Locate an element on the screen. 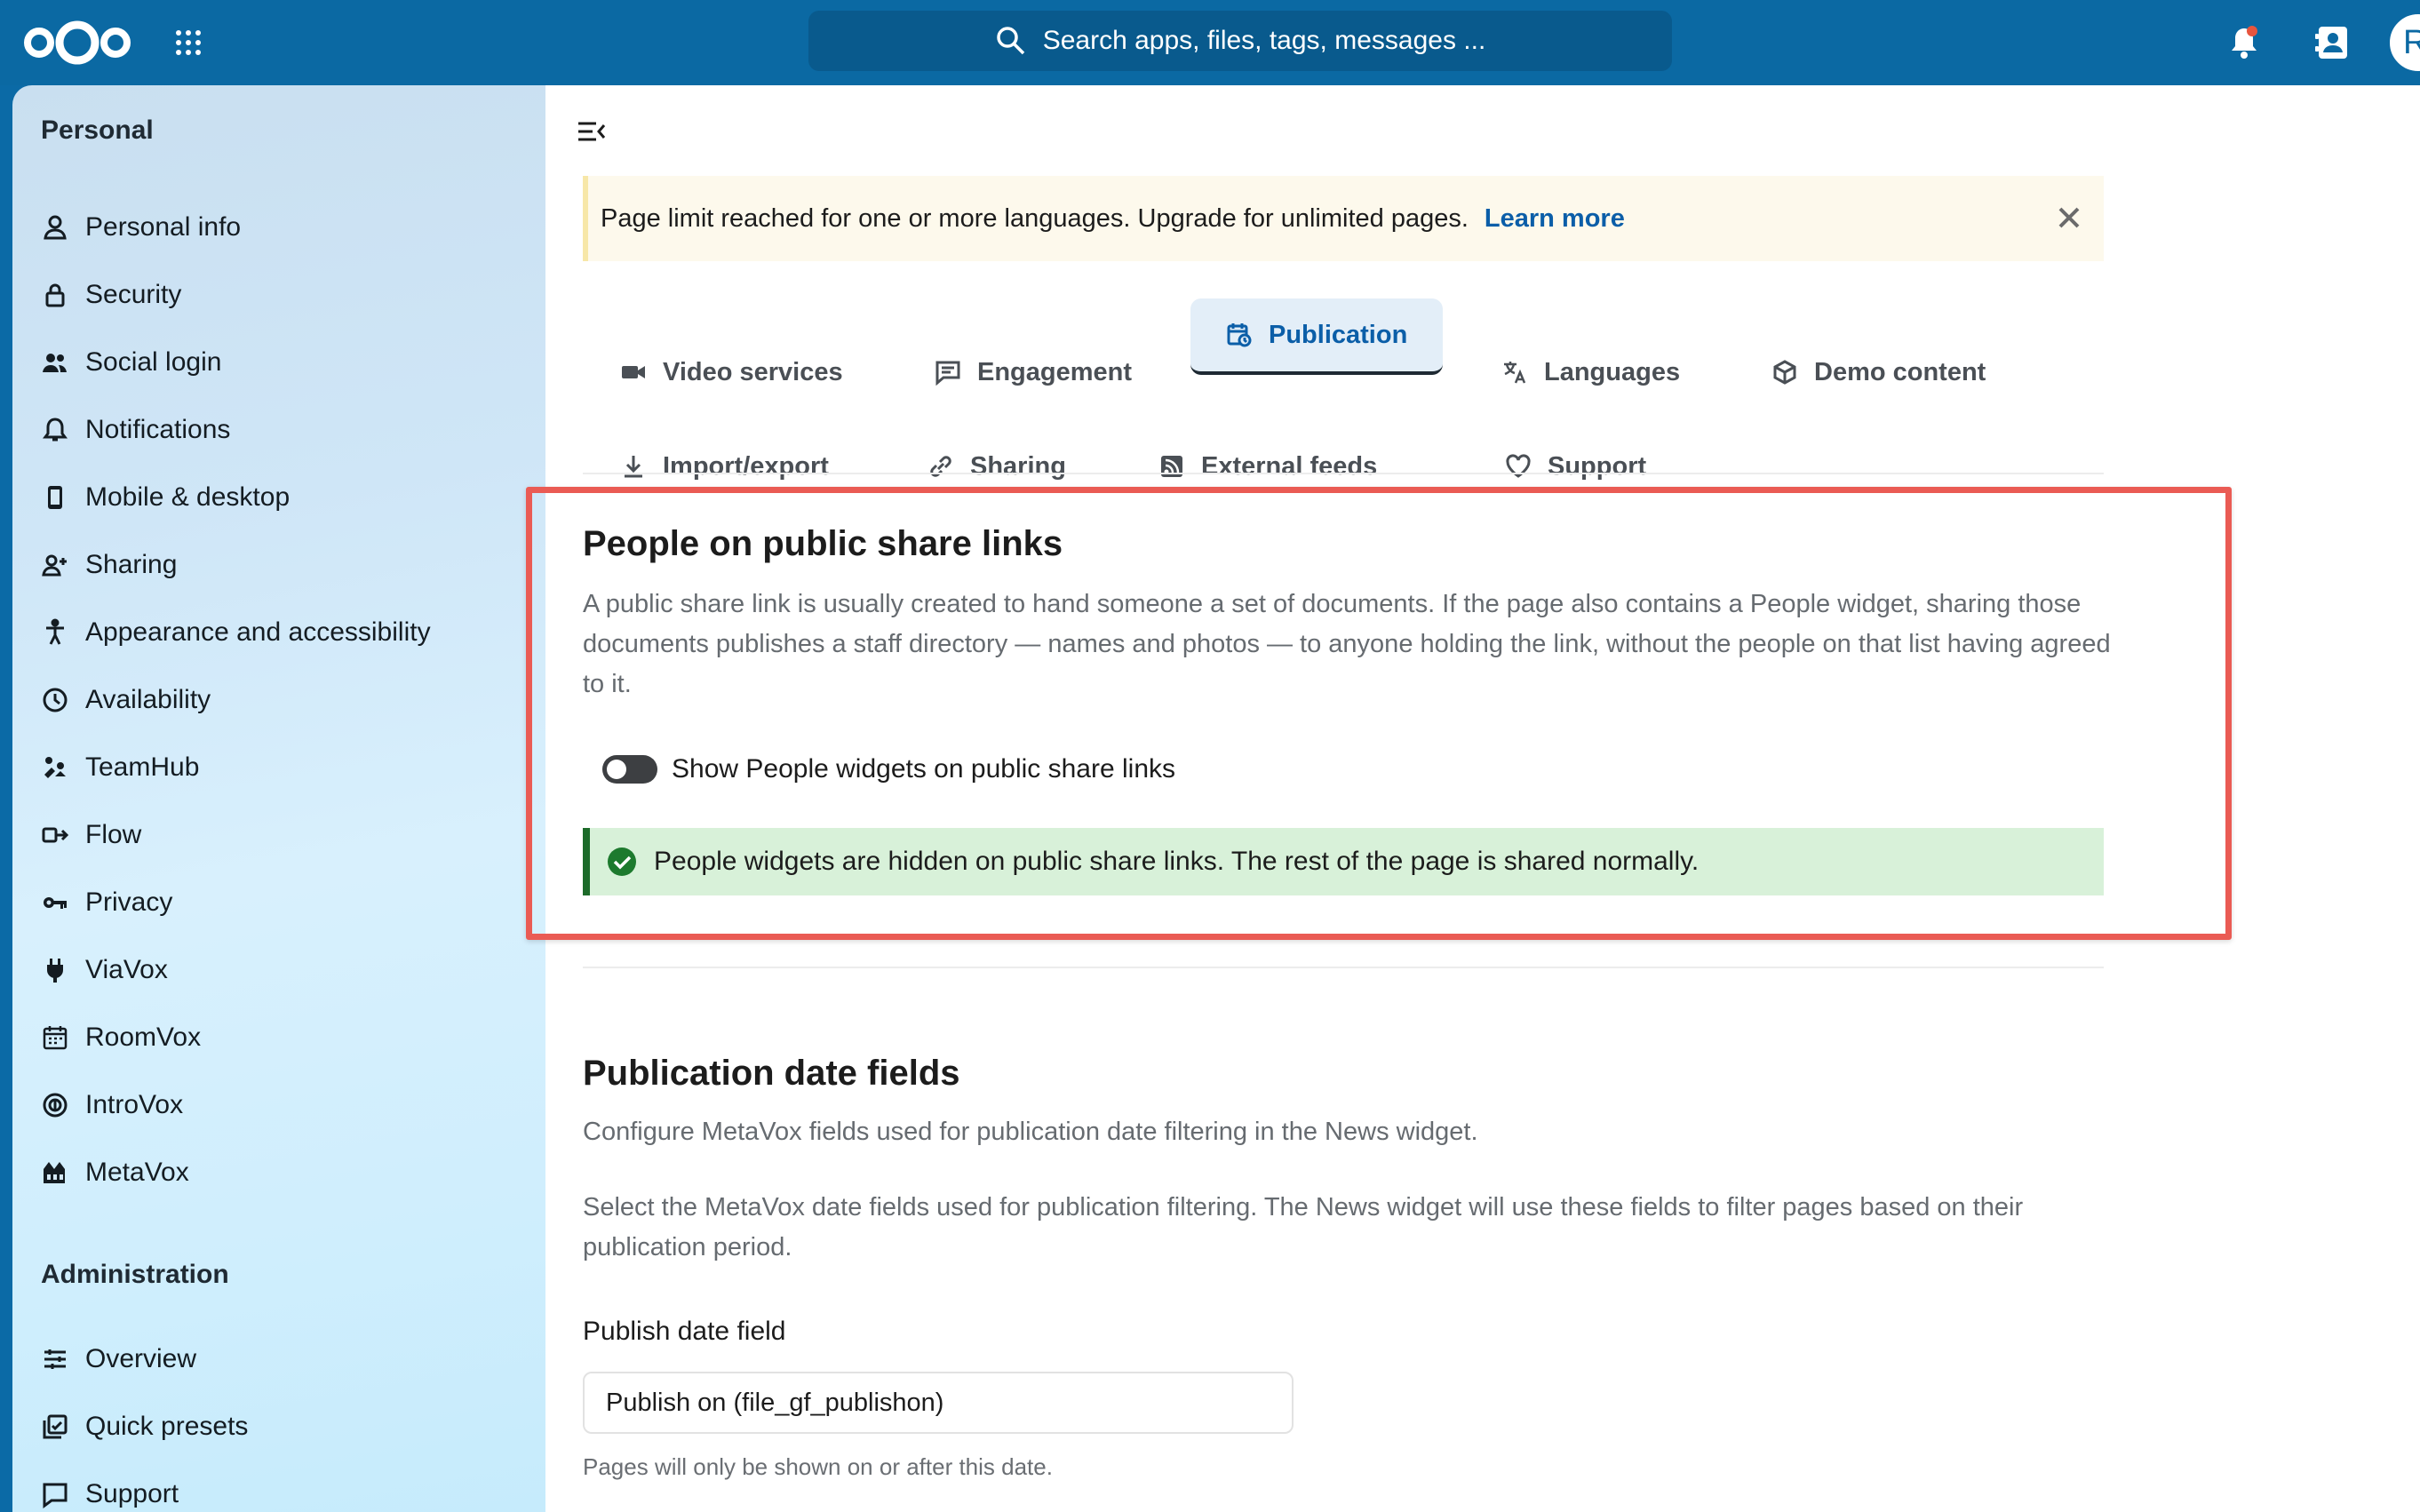  publish-date-label: Publish date field is located at coordinates (684, 1331).